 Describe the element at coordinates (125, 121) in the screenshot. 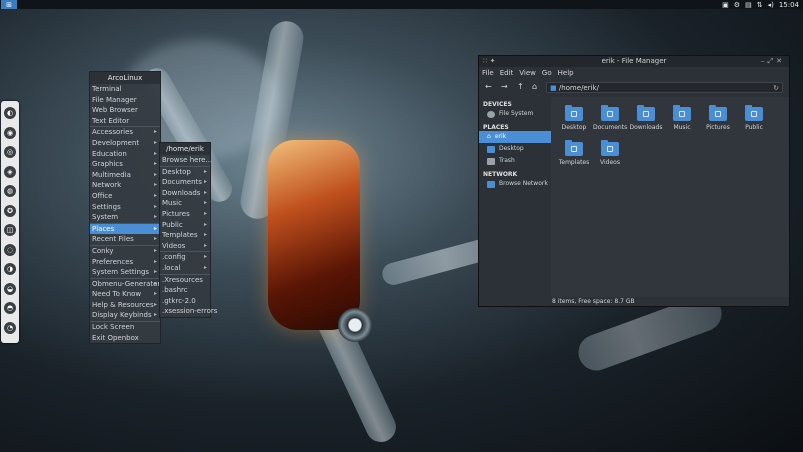

I see `menu-item: Text Editor` at that location.